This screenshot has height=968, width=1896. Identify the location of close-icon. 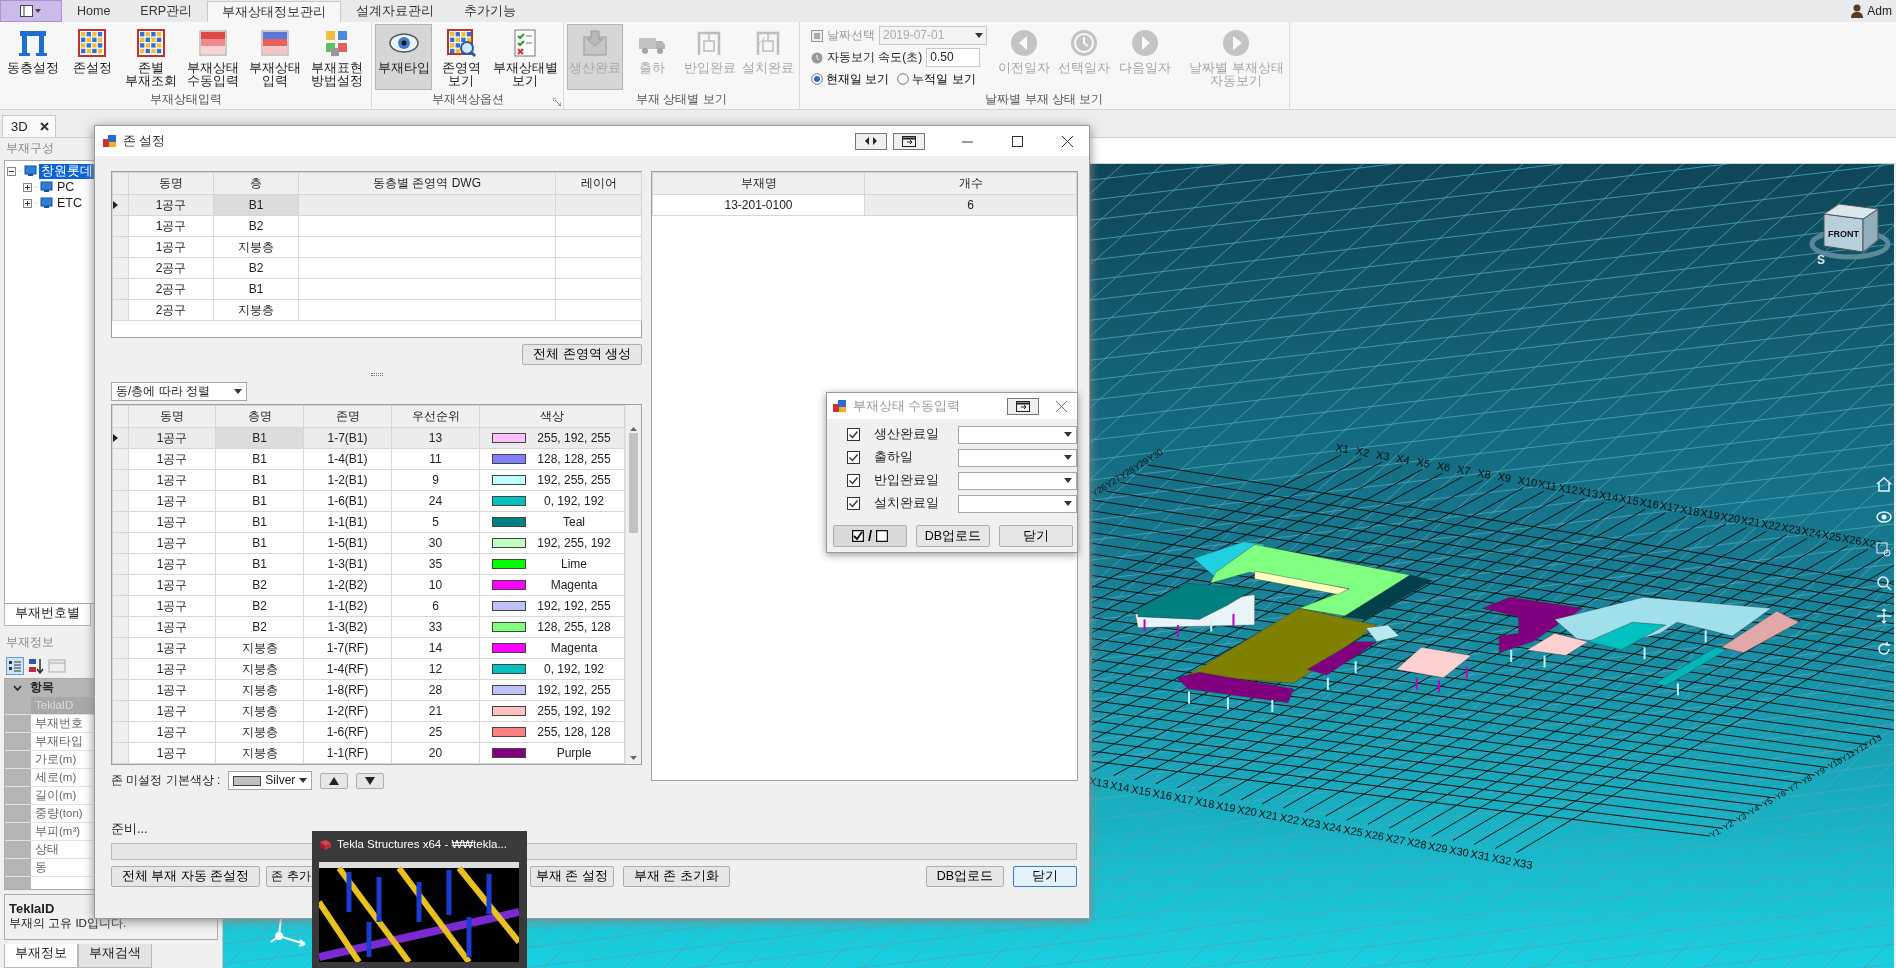
(44, 126).